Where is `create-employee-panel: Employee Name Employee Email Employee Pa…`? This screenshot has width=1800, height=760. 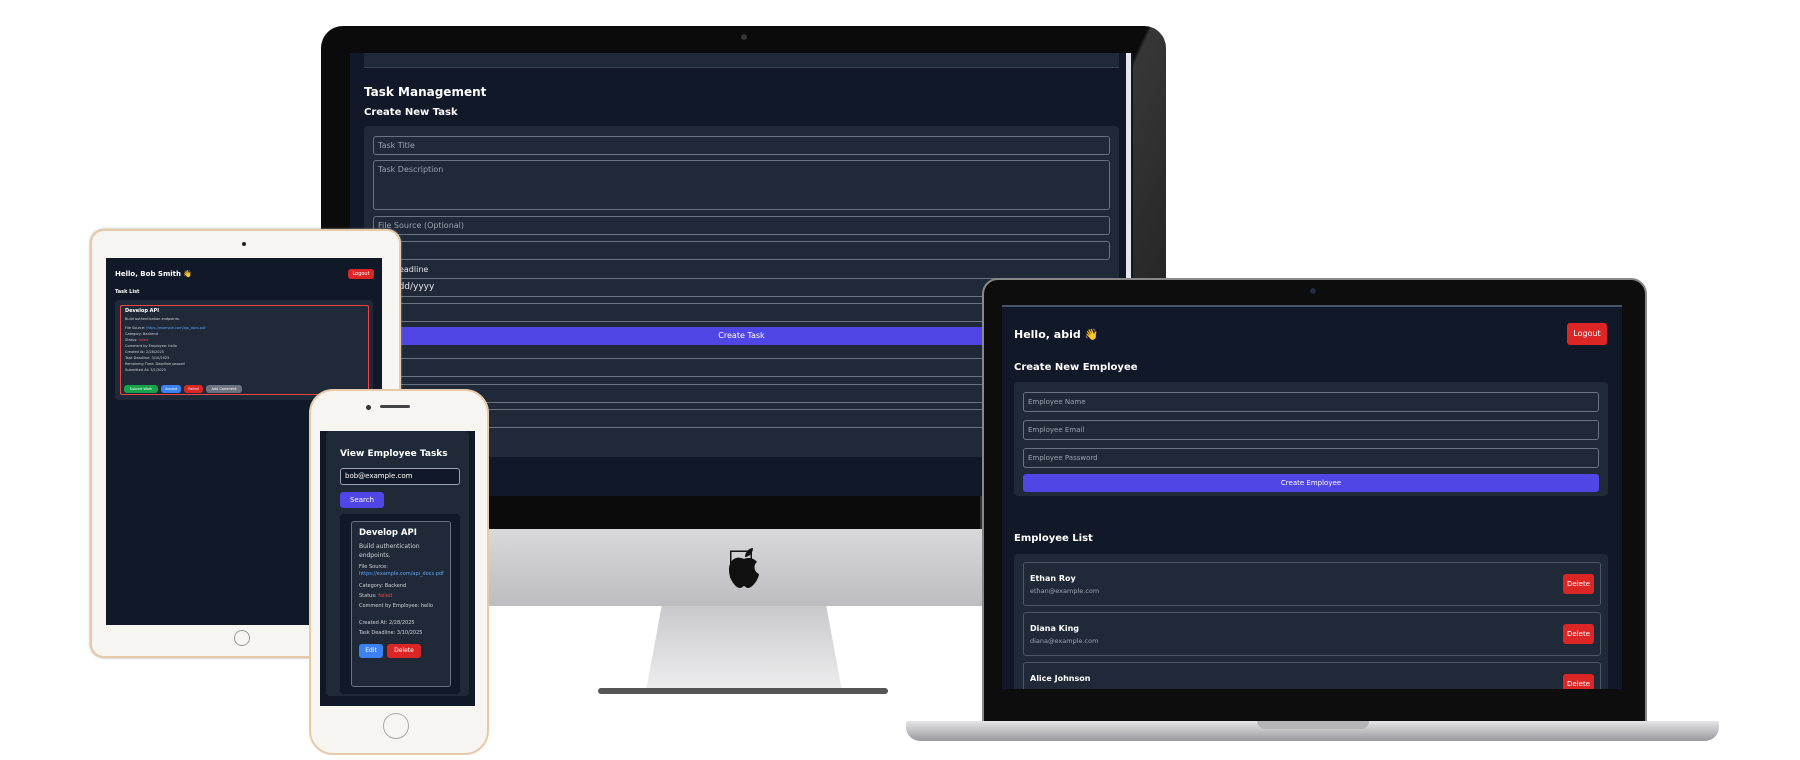 create-employee-panel: Employee Name Employee Email Employee Pa… is located at coordinates (1311, 439).